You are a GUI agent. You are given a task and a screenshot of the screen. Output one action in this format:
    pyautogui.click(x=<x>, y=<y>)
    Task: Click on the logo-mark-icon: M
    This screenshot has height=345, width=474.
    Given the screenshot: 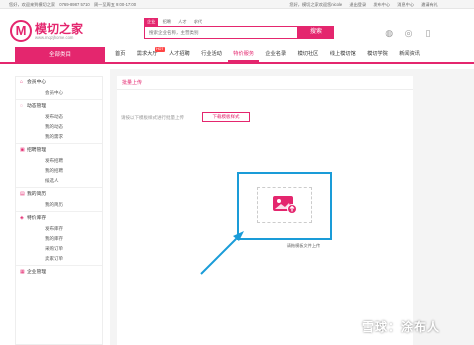 What is the action you would take?
    pyautogui.click(x=21, y=31)
    